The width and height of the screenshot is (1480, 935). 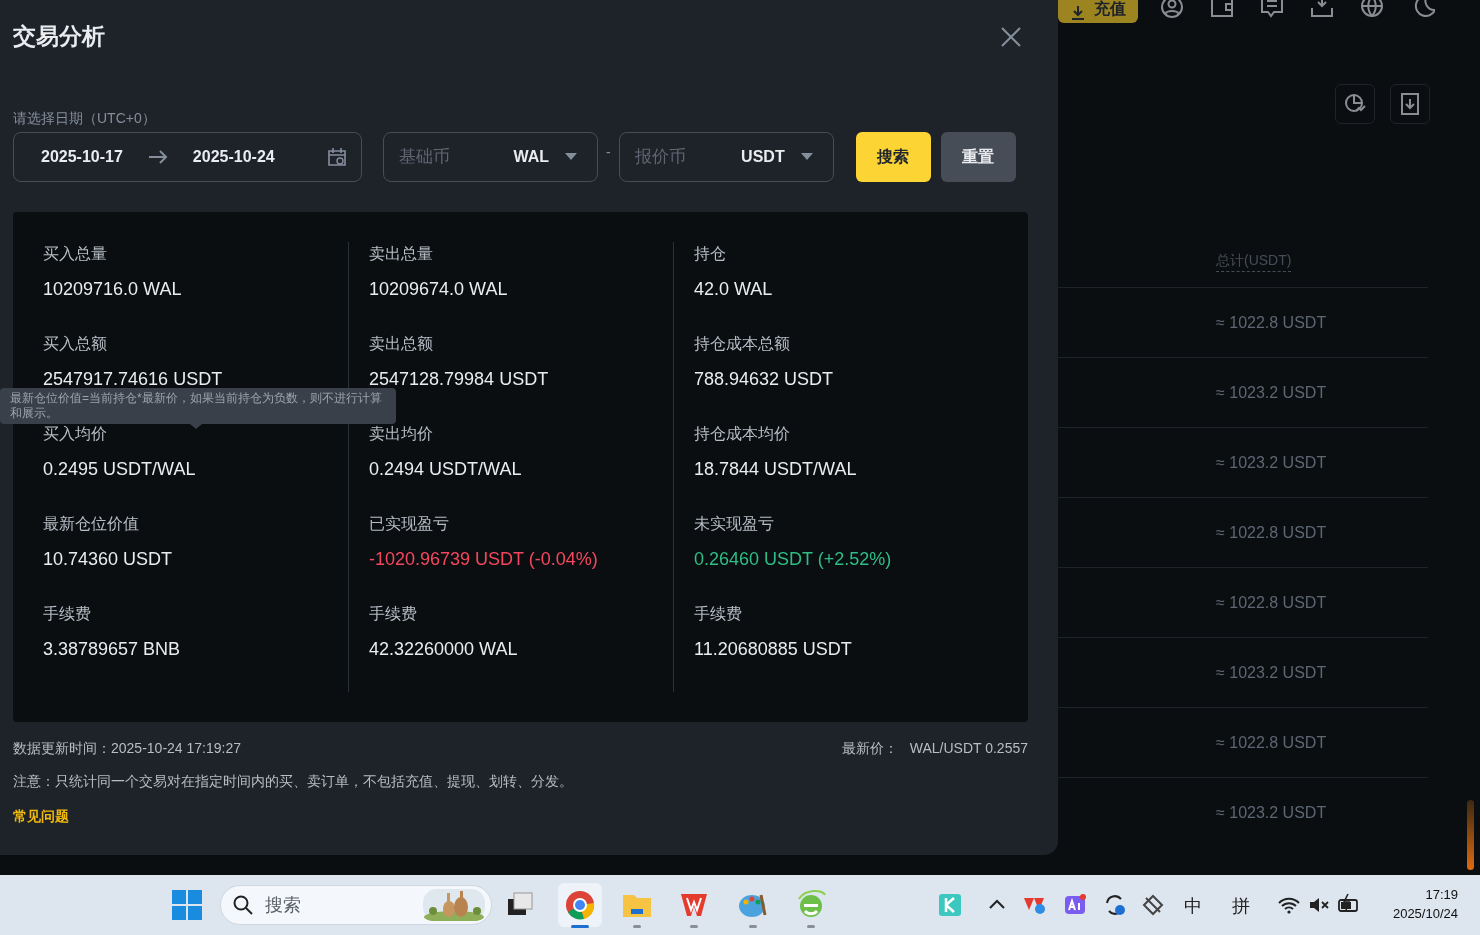 I want to click on selected-value: USDT, so click(x=763, y=157).